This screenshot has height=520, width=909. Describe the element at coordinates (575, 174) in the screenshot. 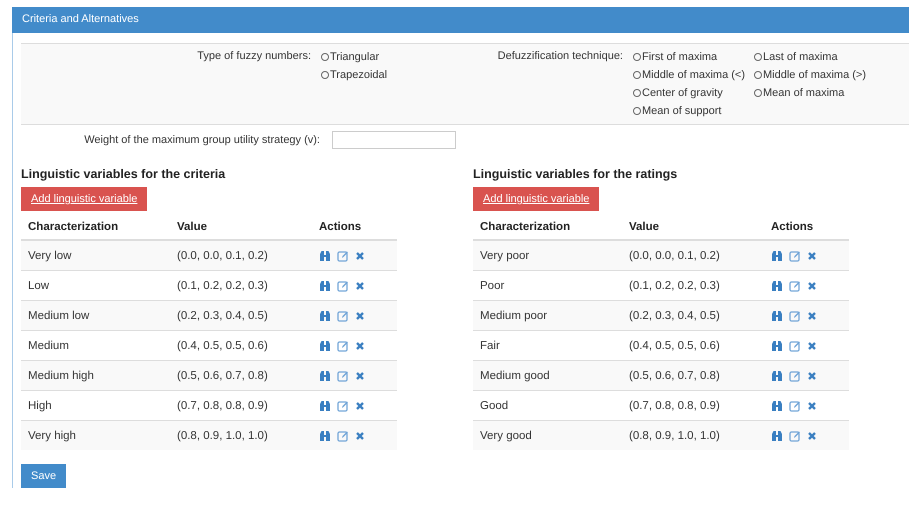

I see `section-title: Linguistic variables for the ratings` at that location.